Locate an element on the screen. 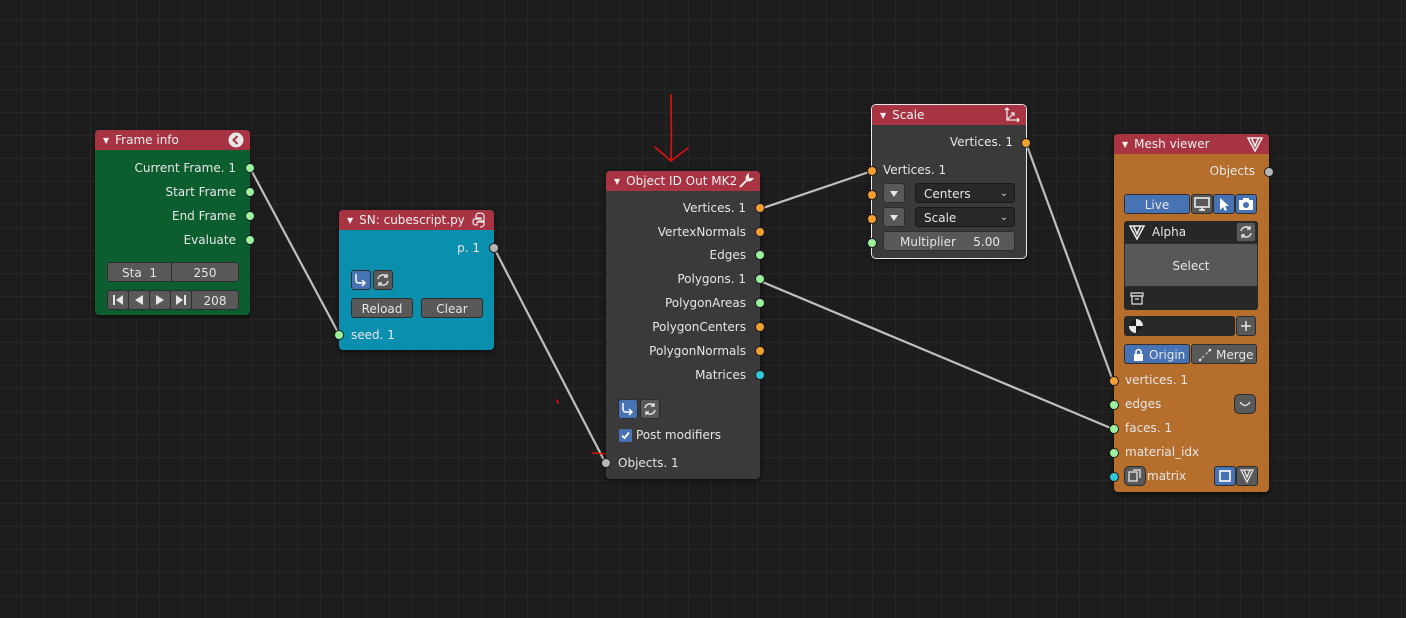 This screenshot has height=618, width=1406. scale-header: ▼ Scale is located at coordinates (949, 115).